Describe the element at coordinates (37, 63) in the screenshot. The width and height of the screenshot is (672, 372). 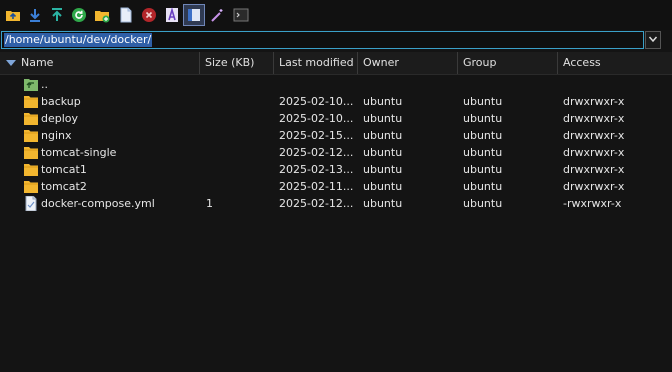
I see `column-name: Name` at that location.